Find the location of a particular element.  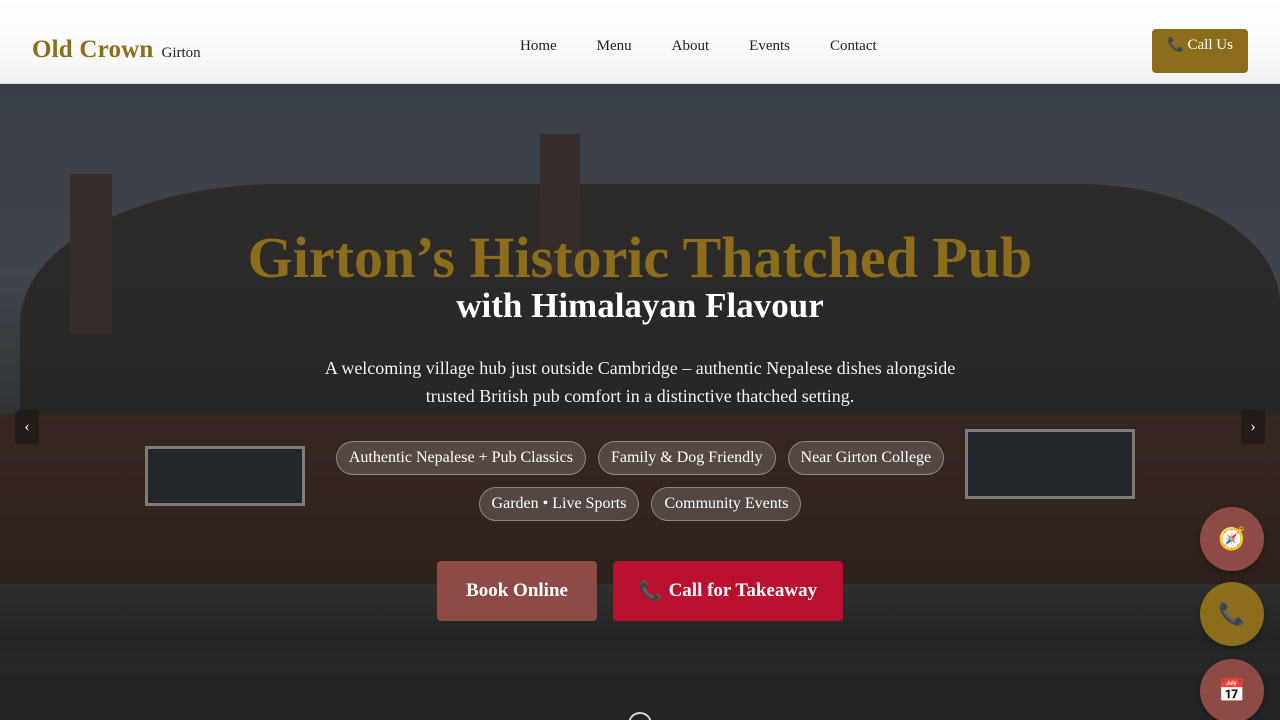

main-nav: Home Menu About Events Contact is located at coordinates (698, 46).